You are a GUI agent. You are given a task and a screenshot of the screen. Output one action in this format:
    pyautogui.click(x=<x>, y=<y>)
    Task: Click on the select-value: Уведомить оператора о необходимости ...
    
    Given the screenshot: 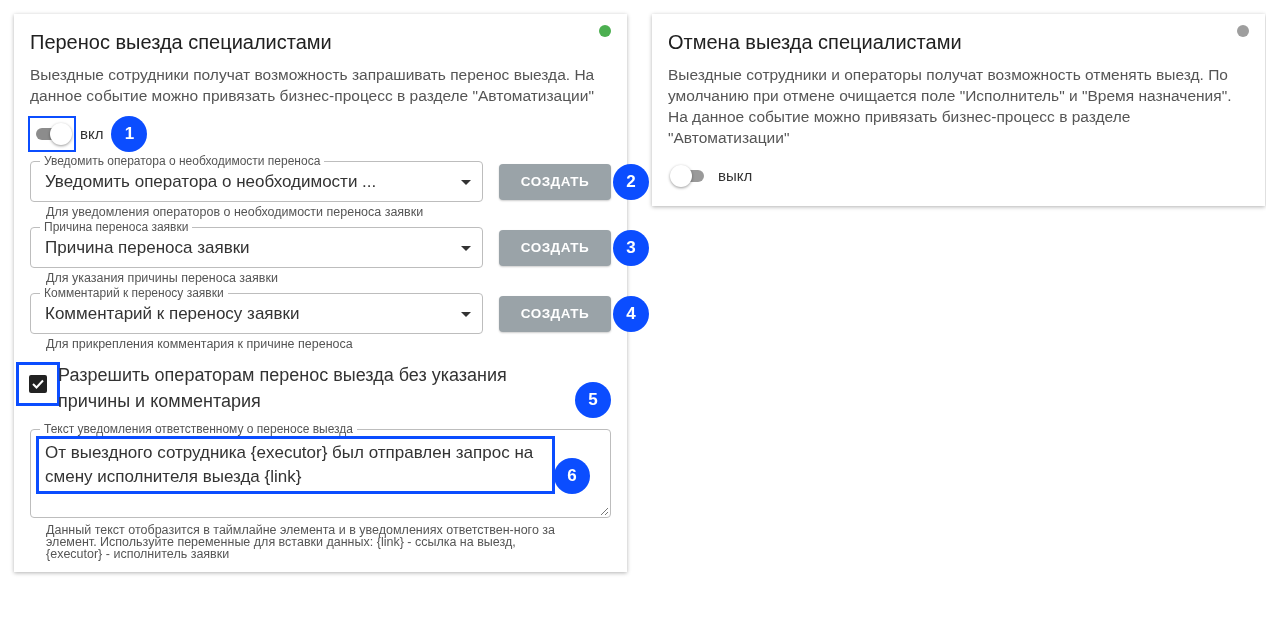 What is the action you would take?
    pyautogui.click(x=211, y=182)
    